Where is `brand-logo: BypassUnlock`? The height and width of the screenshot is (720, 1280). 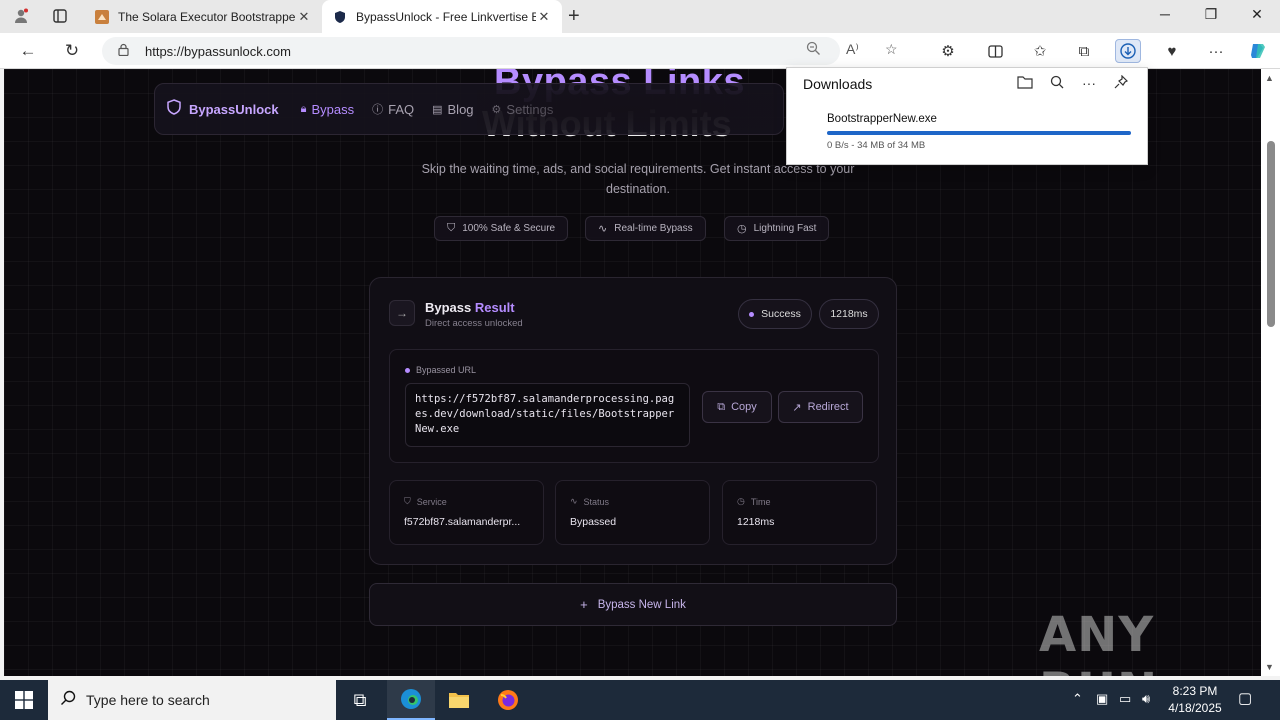 brand-logo: BypassUnlock is located at coordinates (223, 109).